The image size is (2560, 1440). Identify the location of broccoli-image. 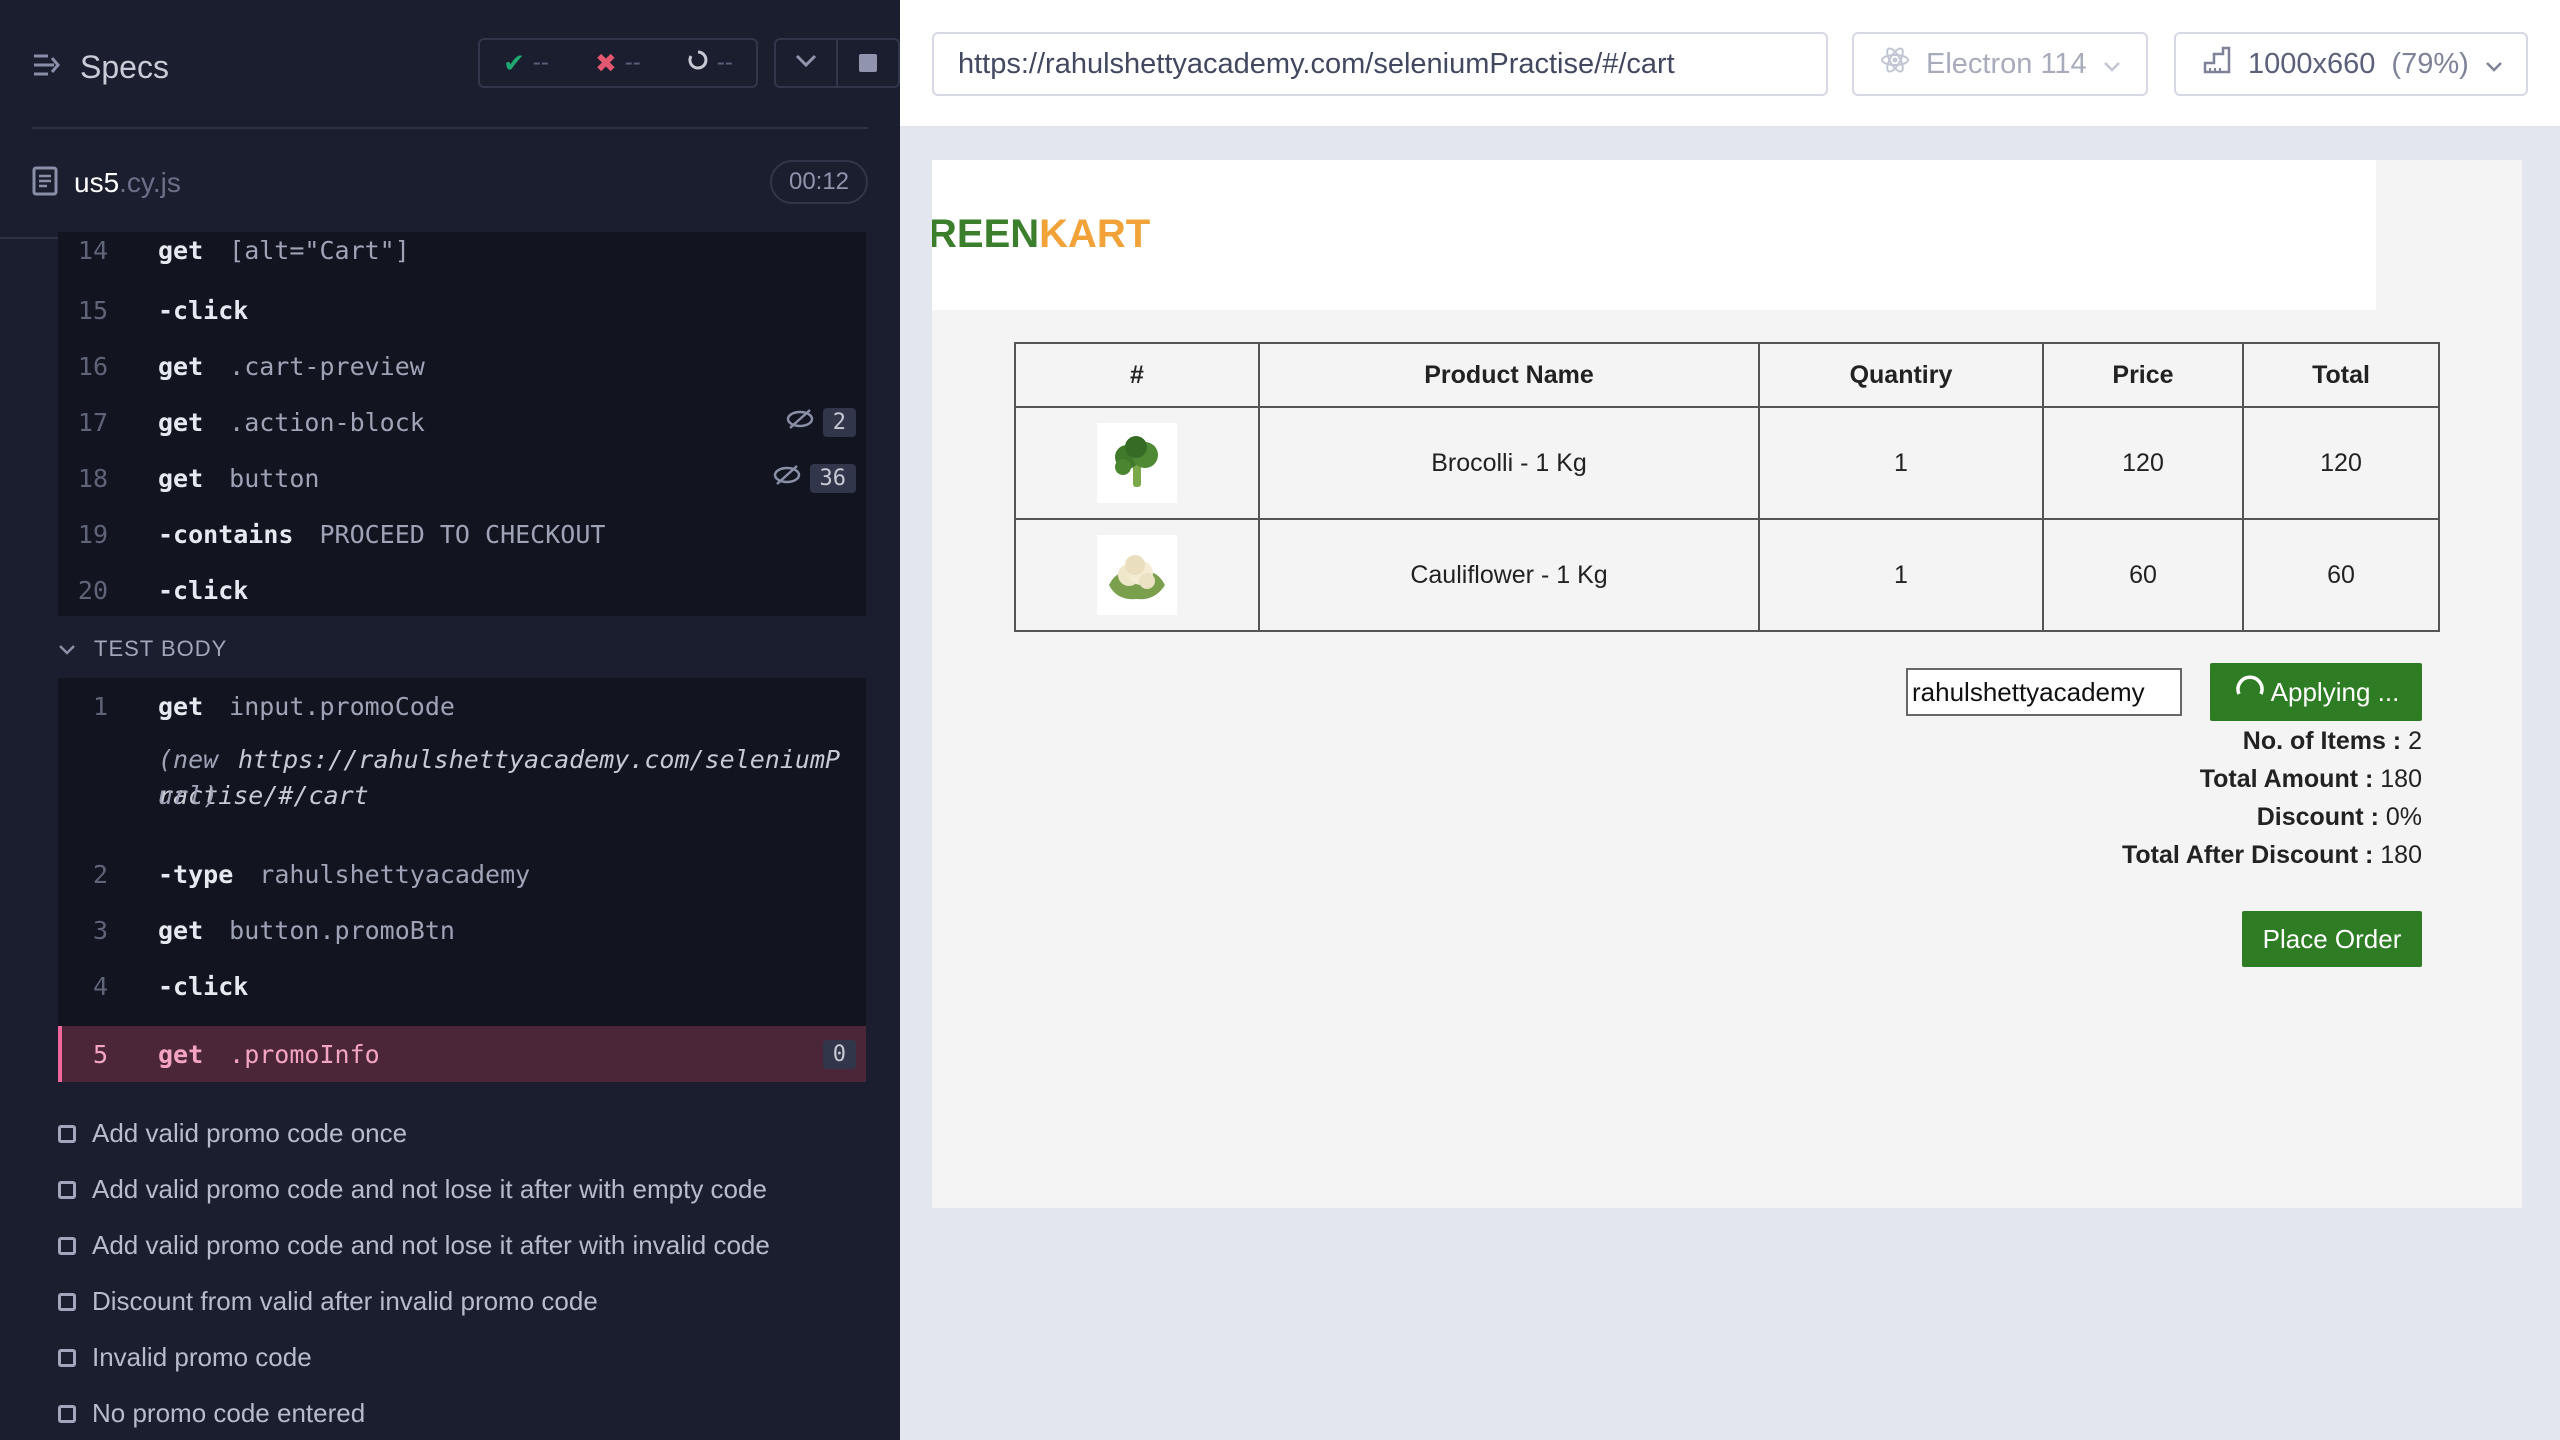
(1137, 463).